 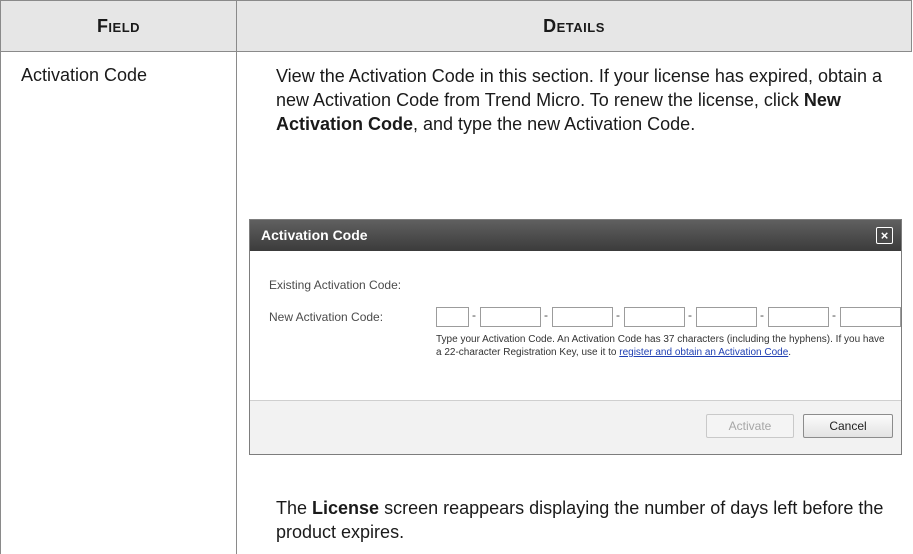 I want to click on dialog-title-bar: Activation Code ×, so click(x=575, y=235).